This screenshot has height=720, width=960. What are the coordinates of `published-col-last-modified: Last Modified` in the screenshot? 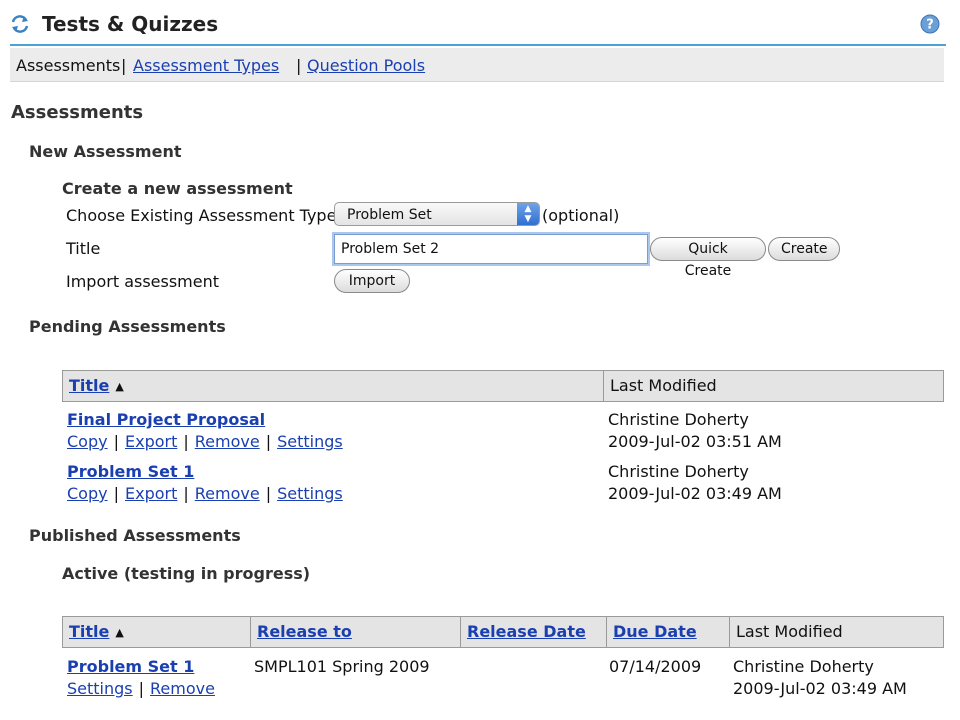 It's located at (836, 632).